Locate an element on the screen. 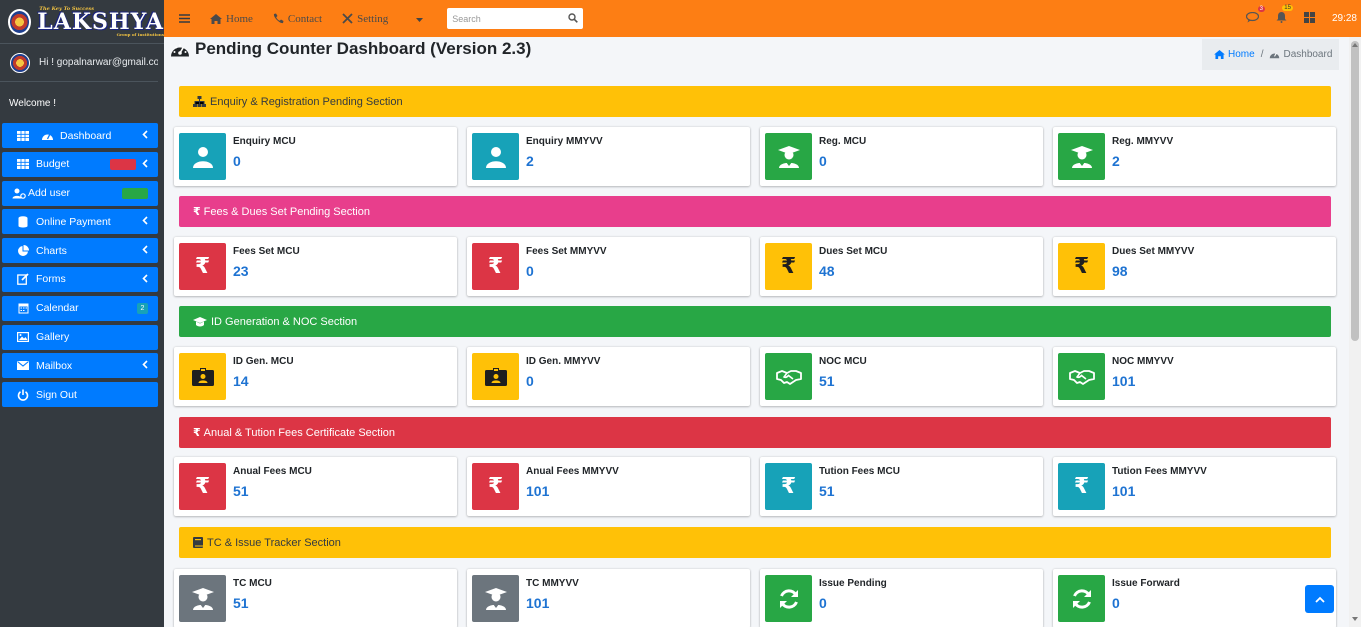 Image resolution: width=1361 pixels, height=627 pixels. card-label: NOC MCU is located at coordinates (843, 361).